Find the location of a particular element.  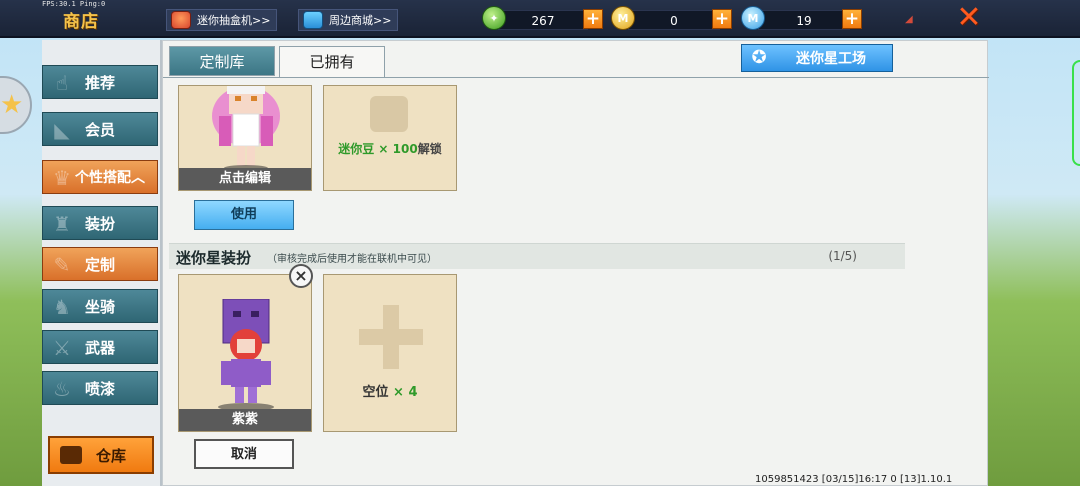

sidebar-item-recommend: ☝ 推荐 is located at coordinates (100, 82).